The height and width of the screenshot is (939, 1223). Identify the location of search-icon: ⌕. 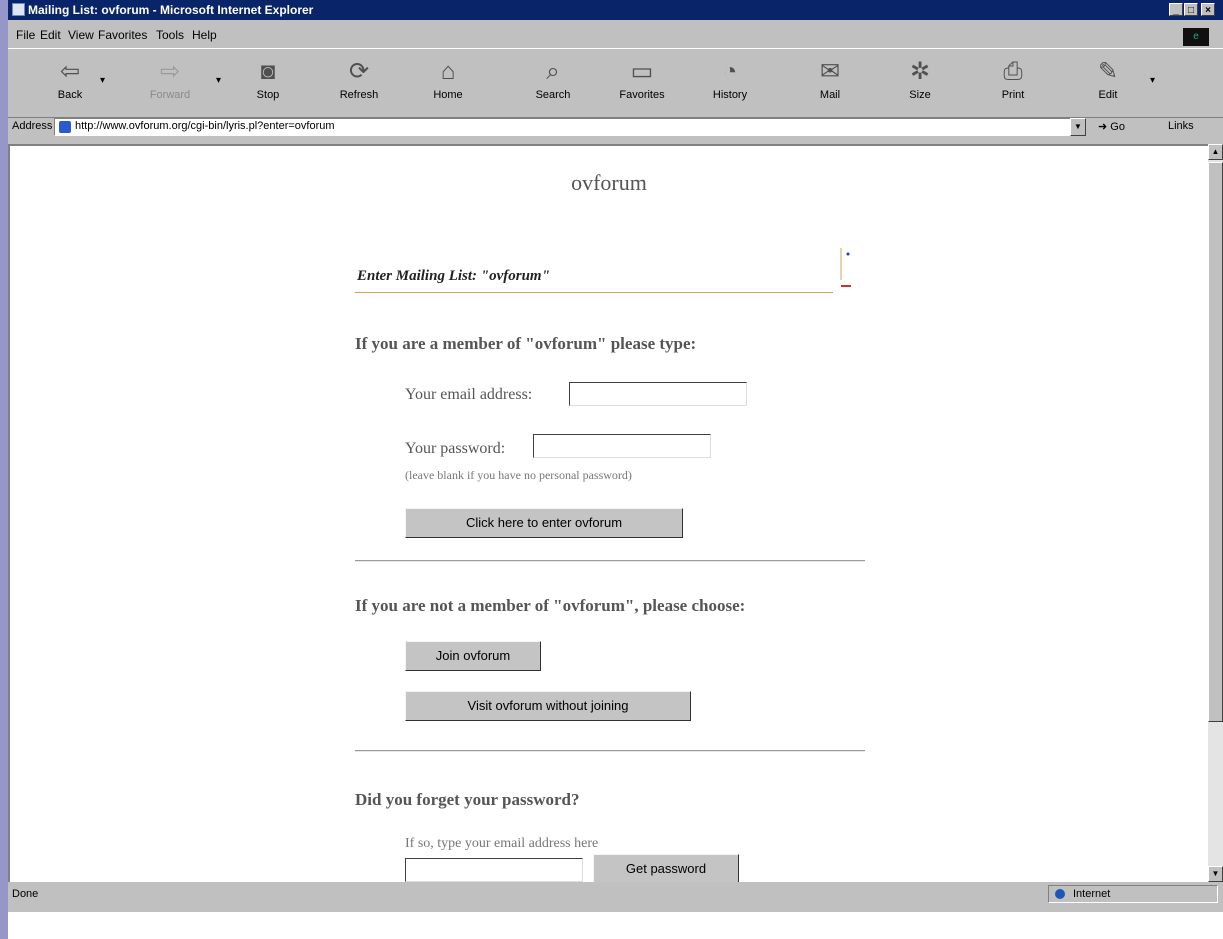
(553, 71).